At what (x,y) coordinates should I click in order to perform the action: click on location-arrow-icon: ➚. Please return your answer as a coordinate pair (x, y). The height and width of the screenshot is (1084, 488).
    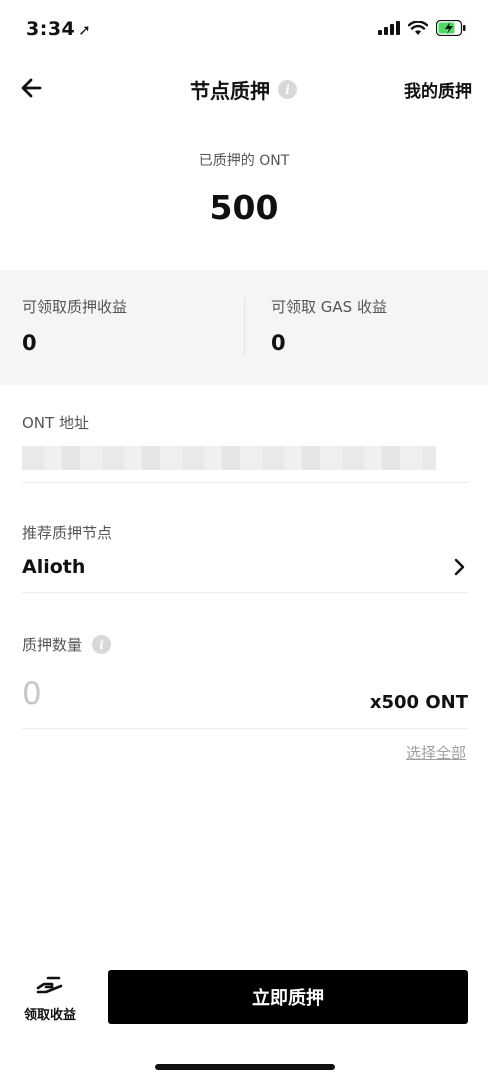
    Looking at the image, I should click on (85, 30).